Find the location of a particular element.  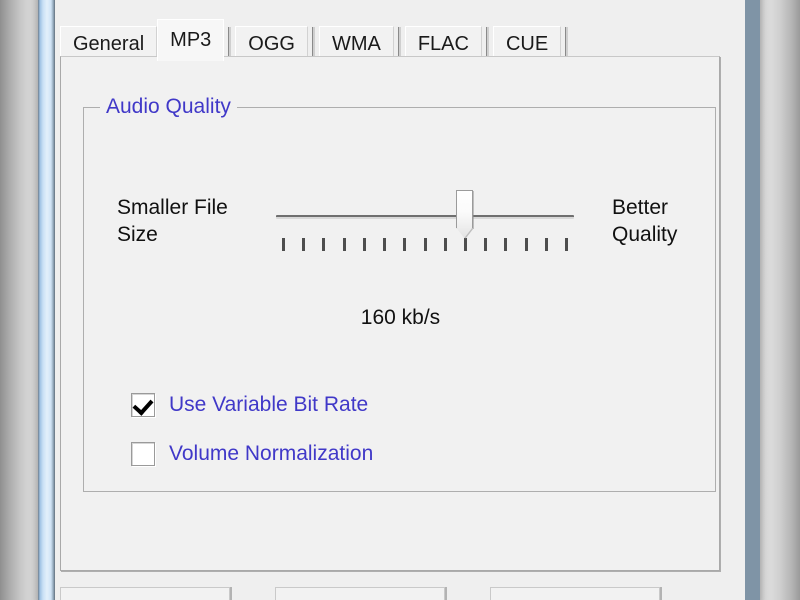

slider-min-label: Smaller File Size is located at coordinates (197, 221).